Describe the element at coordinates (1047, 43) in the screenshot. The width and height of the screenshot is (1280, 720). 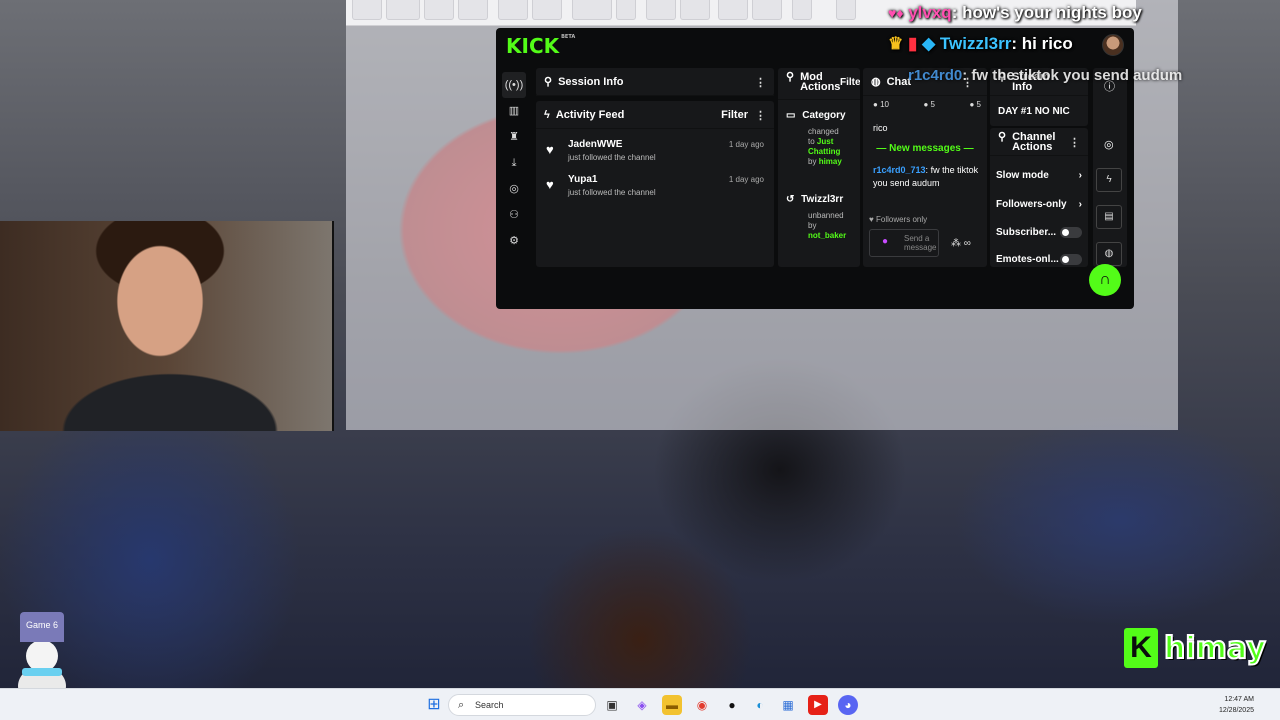
I see `chat-message: hi rico` at that location.